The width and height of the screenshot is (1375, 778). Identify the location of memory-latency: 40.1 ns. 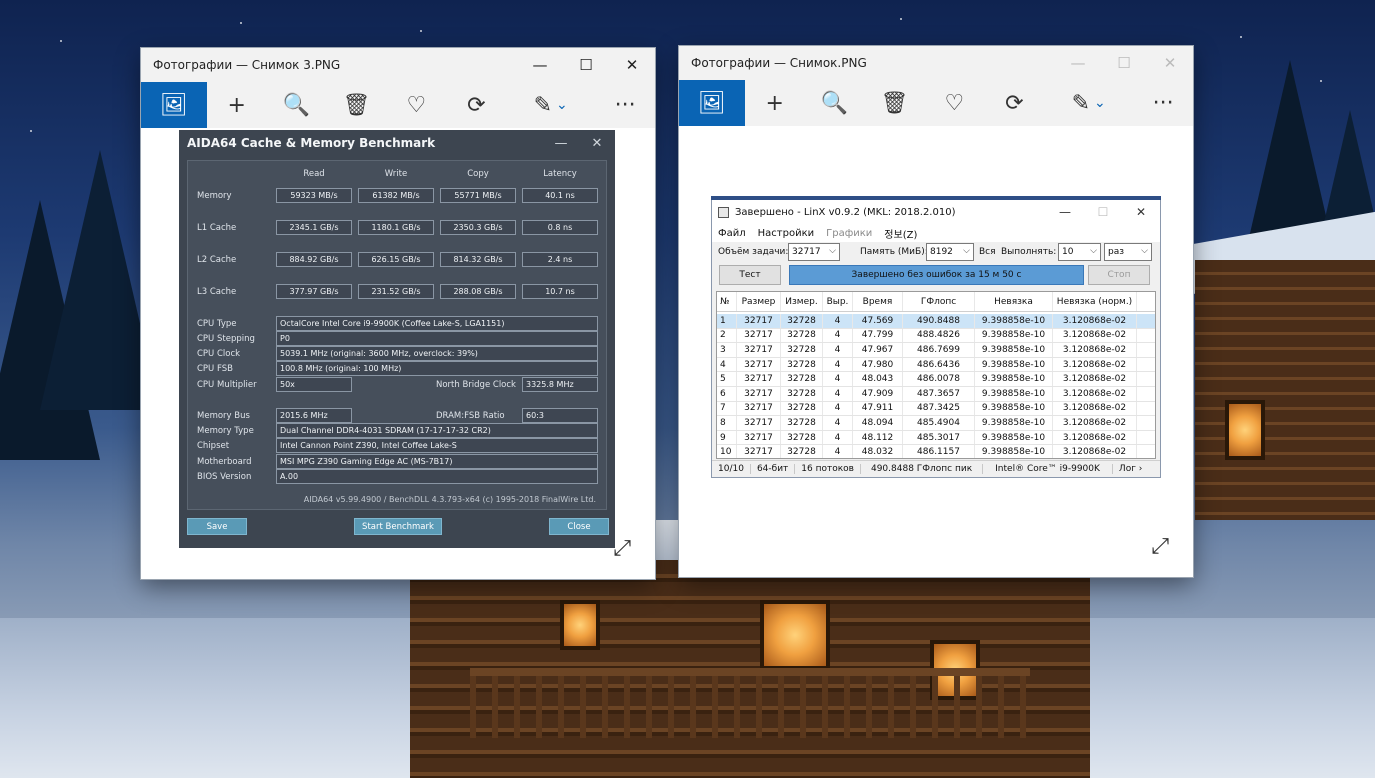
(560, 195).